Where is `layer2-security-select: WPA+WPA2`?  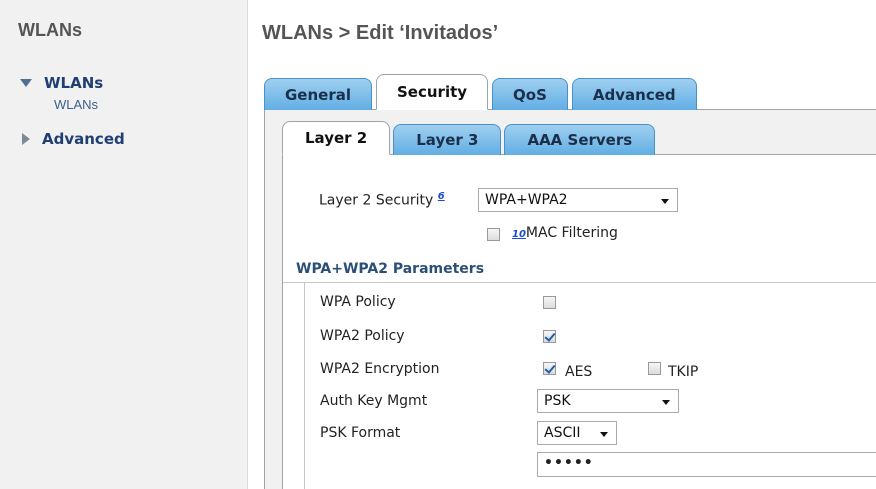 layer2-security-select: WPA+WPA2 is located at coordinates (578, 200).